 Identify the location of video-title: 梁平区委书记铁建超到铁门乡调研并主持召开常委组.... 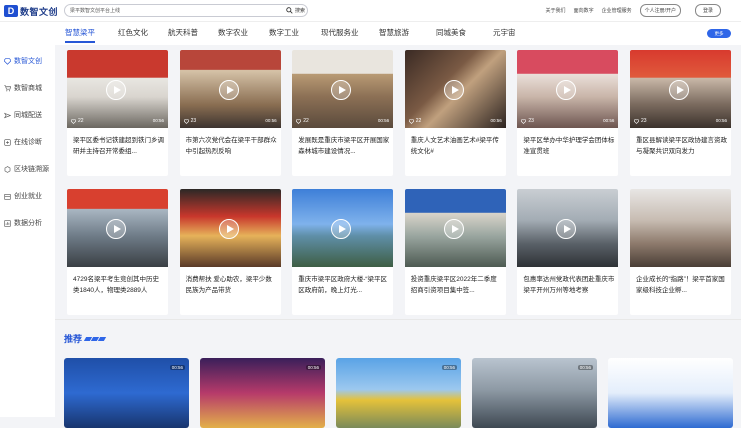
(118, 146).